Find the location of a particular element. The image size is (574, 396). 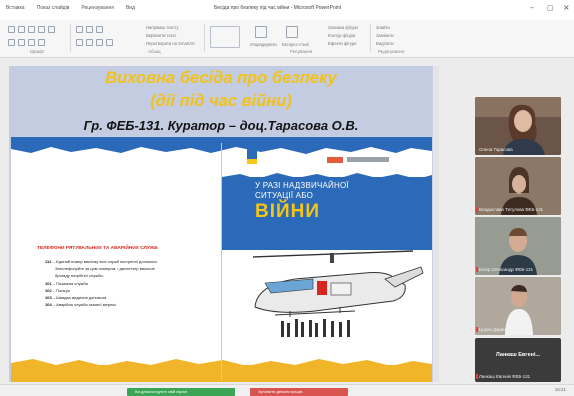

banner-line2: СИТУАЦІЇ АБО is located at coordinates (284, 195).